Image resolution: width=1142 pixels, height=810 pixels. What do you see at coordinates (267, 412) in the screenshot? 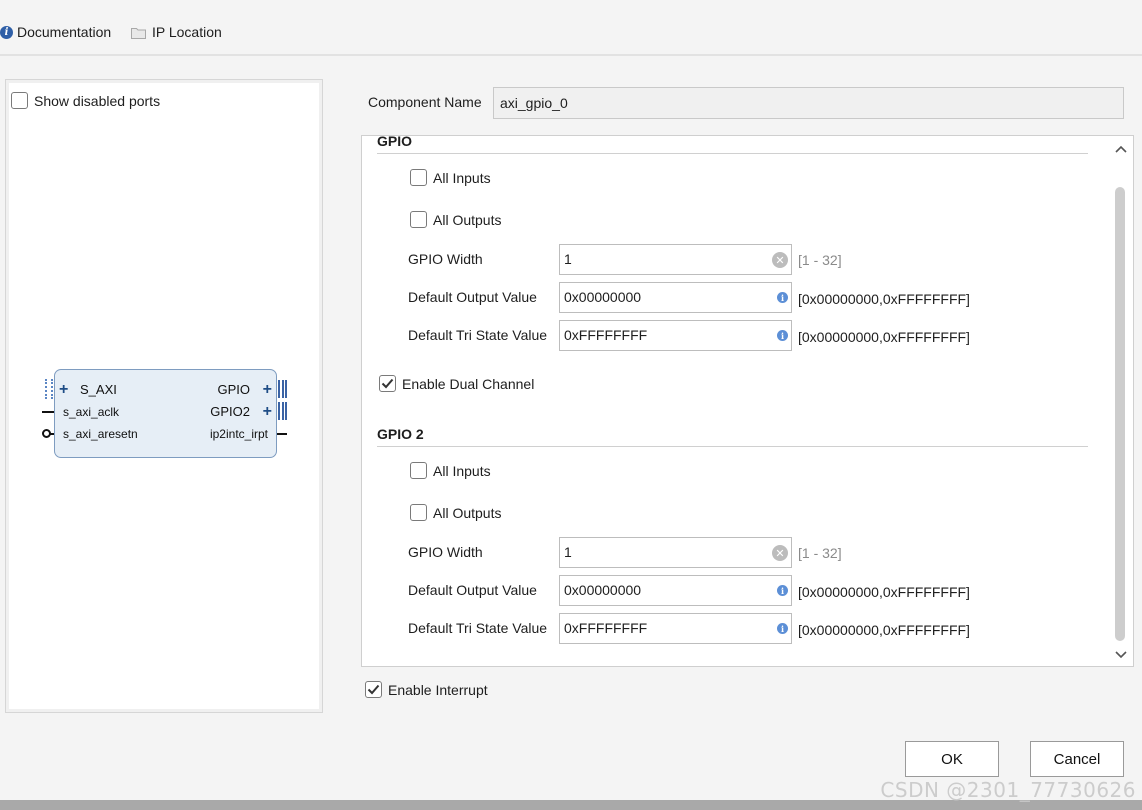
I see `gpio2-expand-icon: +` at bounding box center [267, 412].